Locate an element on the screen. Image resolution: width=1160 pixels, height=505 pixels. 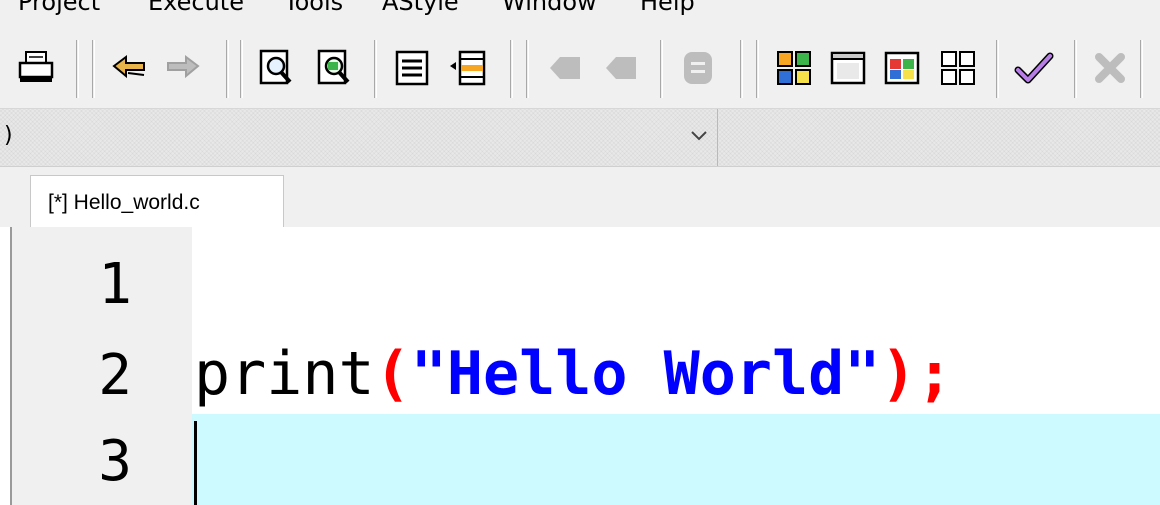
check-syntax-button is located at coordinates (1034, 68).